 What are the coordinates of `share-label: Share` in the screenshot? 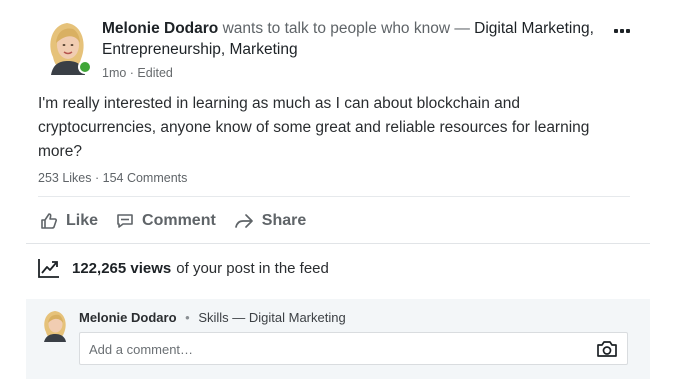 It's located at (284, 220).